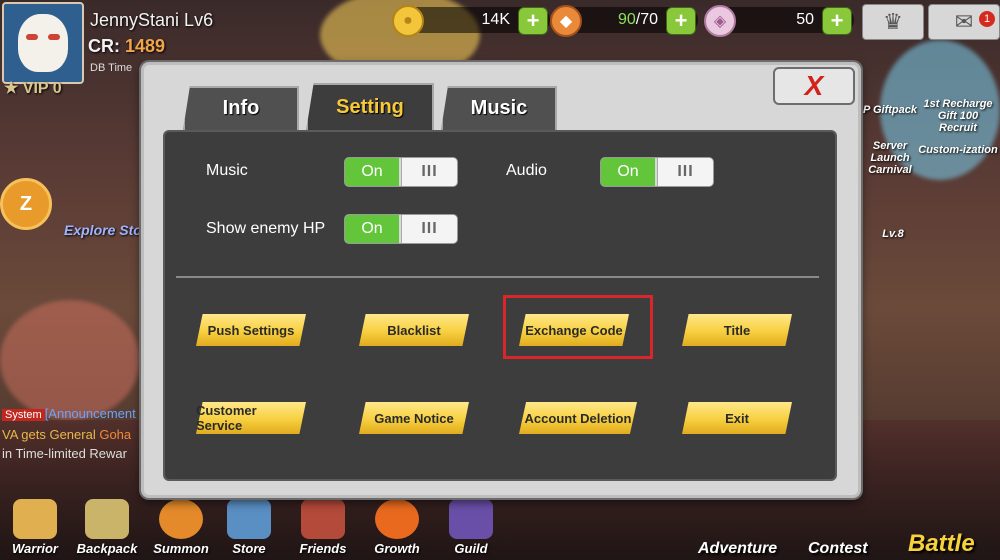  I want to click on tab-label: Music, so click(499, 107).